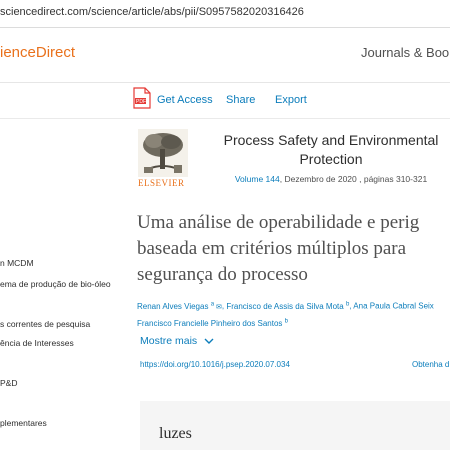 The width and height of the screenshot is (450, 450). What do you see at coordinates (225, 82) in the screenshot?
I see `header-divider` at bounding box center [225, 82].